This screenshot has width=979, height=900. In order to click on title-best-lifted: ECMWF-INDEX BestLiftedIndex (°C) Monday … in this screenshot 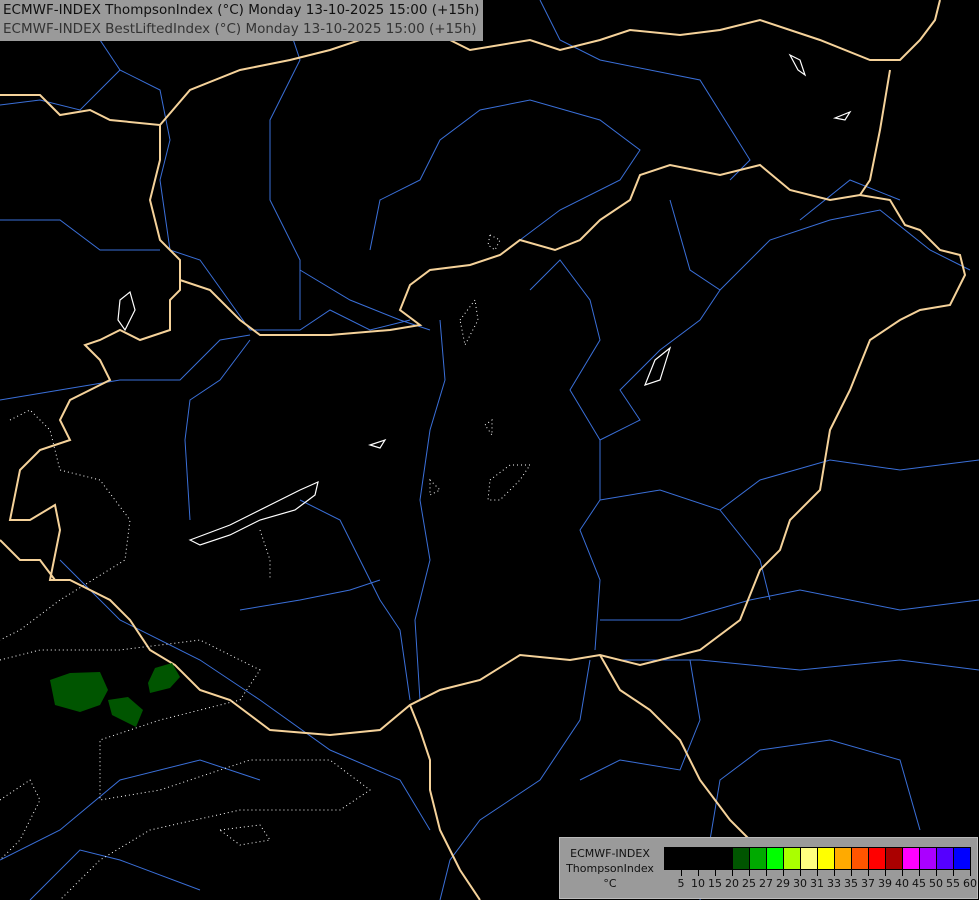, I will do `click(240, 29)`.